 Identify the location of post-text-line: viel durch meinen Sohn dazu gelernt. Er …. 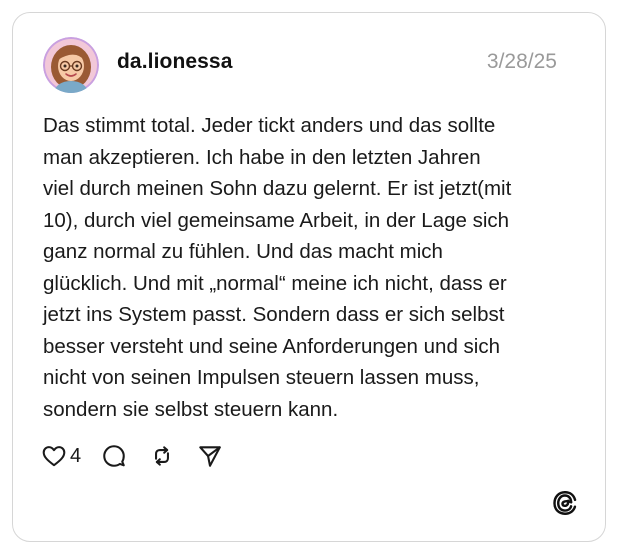
(277, 188).